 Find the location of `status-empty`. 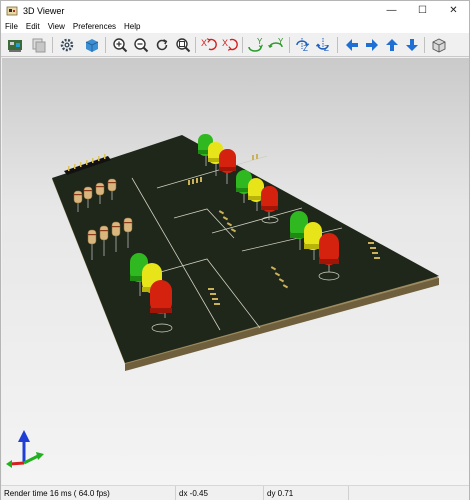

status-empty is located at coordinates (408, 493).